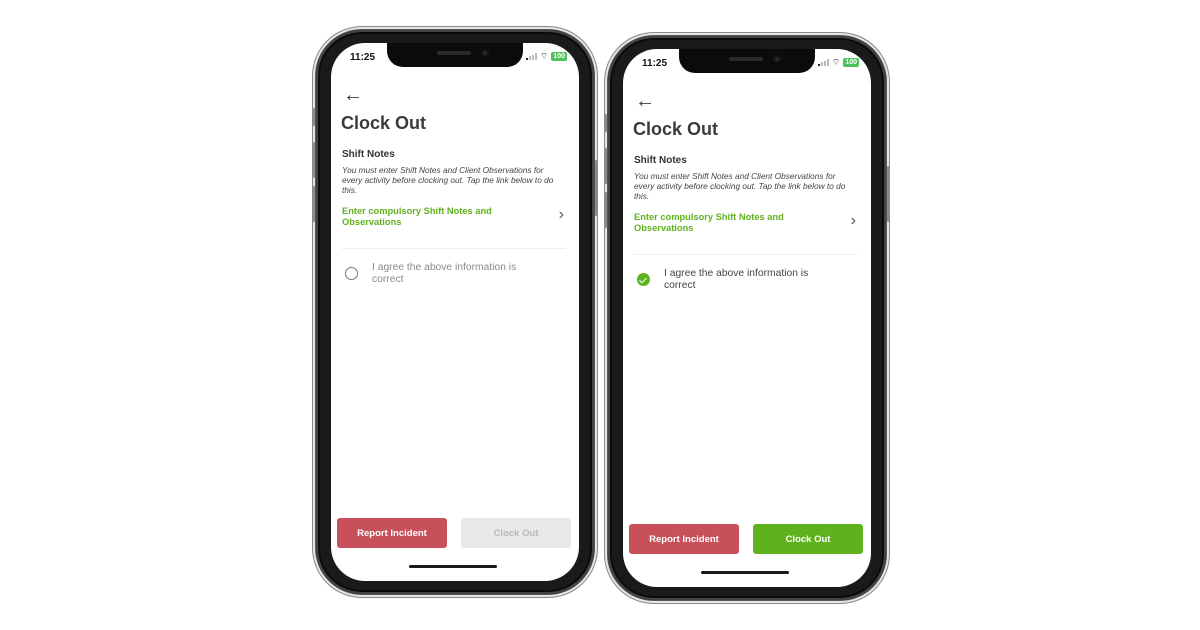  What do you see at coordinates (643, 279) in the screenshot?
I see `agree-checkbox-checked` at bounding box center [643, 279].